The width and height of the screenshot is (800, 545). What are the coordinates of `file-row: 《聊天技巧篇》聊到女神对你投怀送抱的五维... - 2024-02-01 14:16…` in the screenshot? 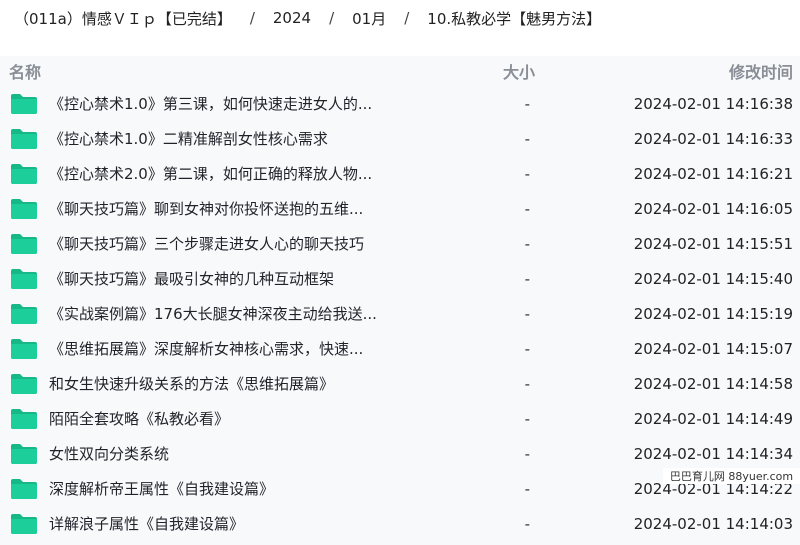 It's located at (400, 208).